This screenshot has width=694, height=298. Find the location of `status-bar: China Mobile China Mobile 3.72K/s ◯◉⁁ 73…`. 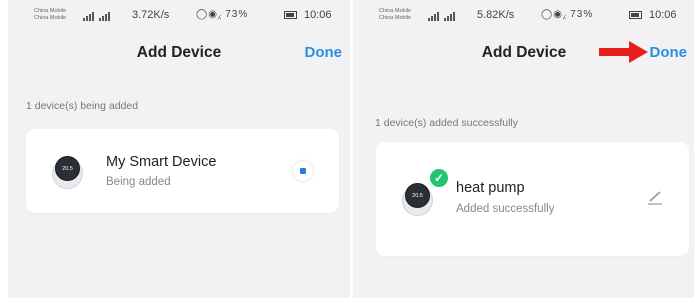

status-bar: China Mobile China Mobile 3.72K/s ◯◉⁁ 73… is located at coordinates (179, 15).